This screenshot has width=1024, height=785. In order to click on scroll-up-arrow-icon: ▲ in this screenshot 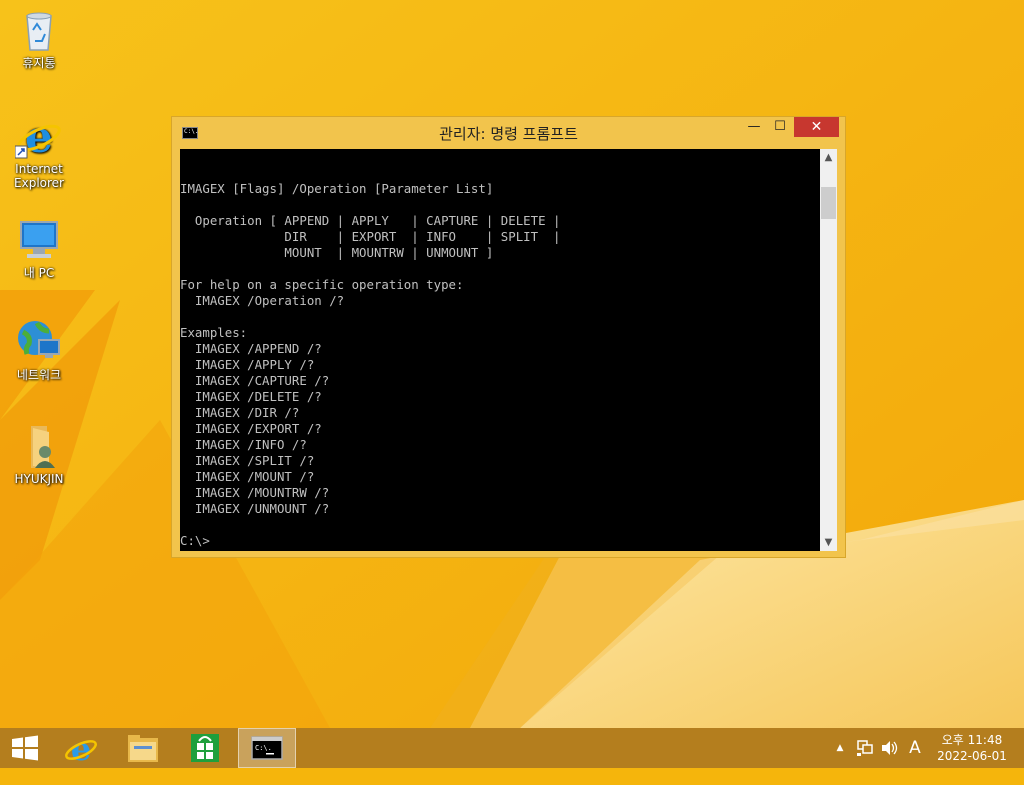, I will do `click(828, 157)`.